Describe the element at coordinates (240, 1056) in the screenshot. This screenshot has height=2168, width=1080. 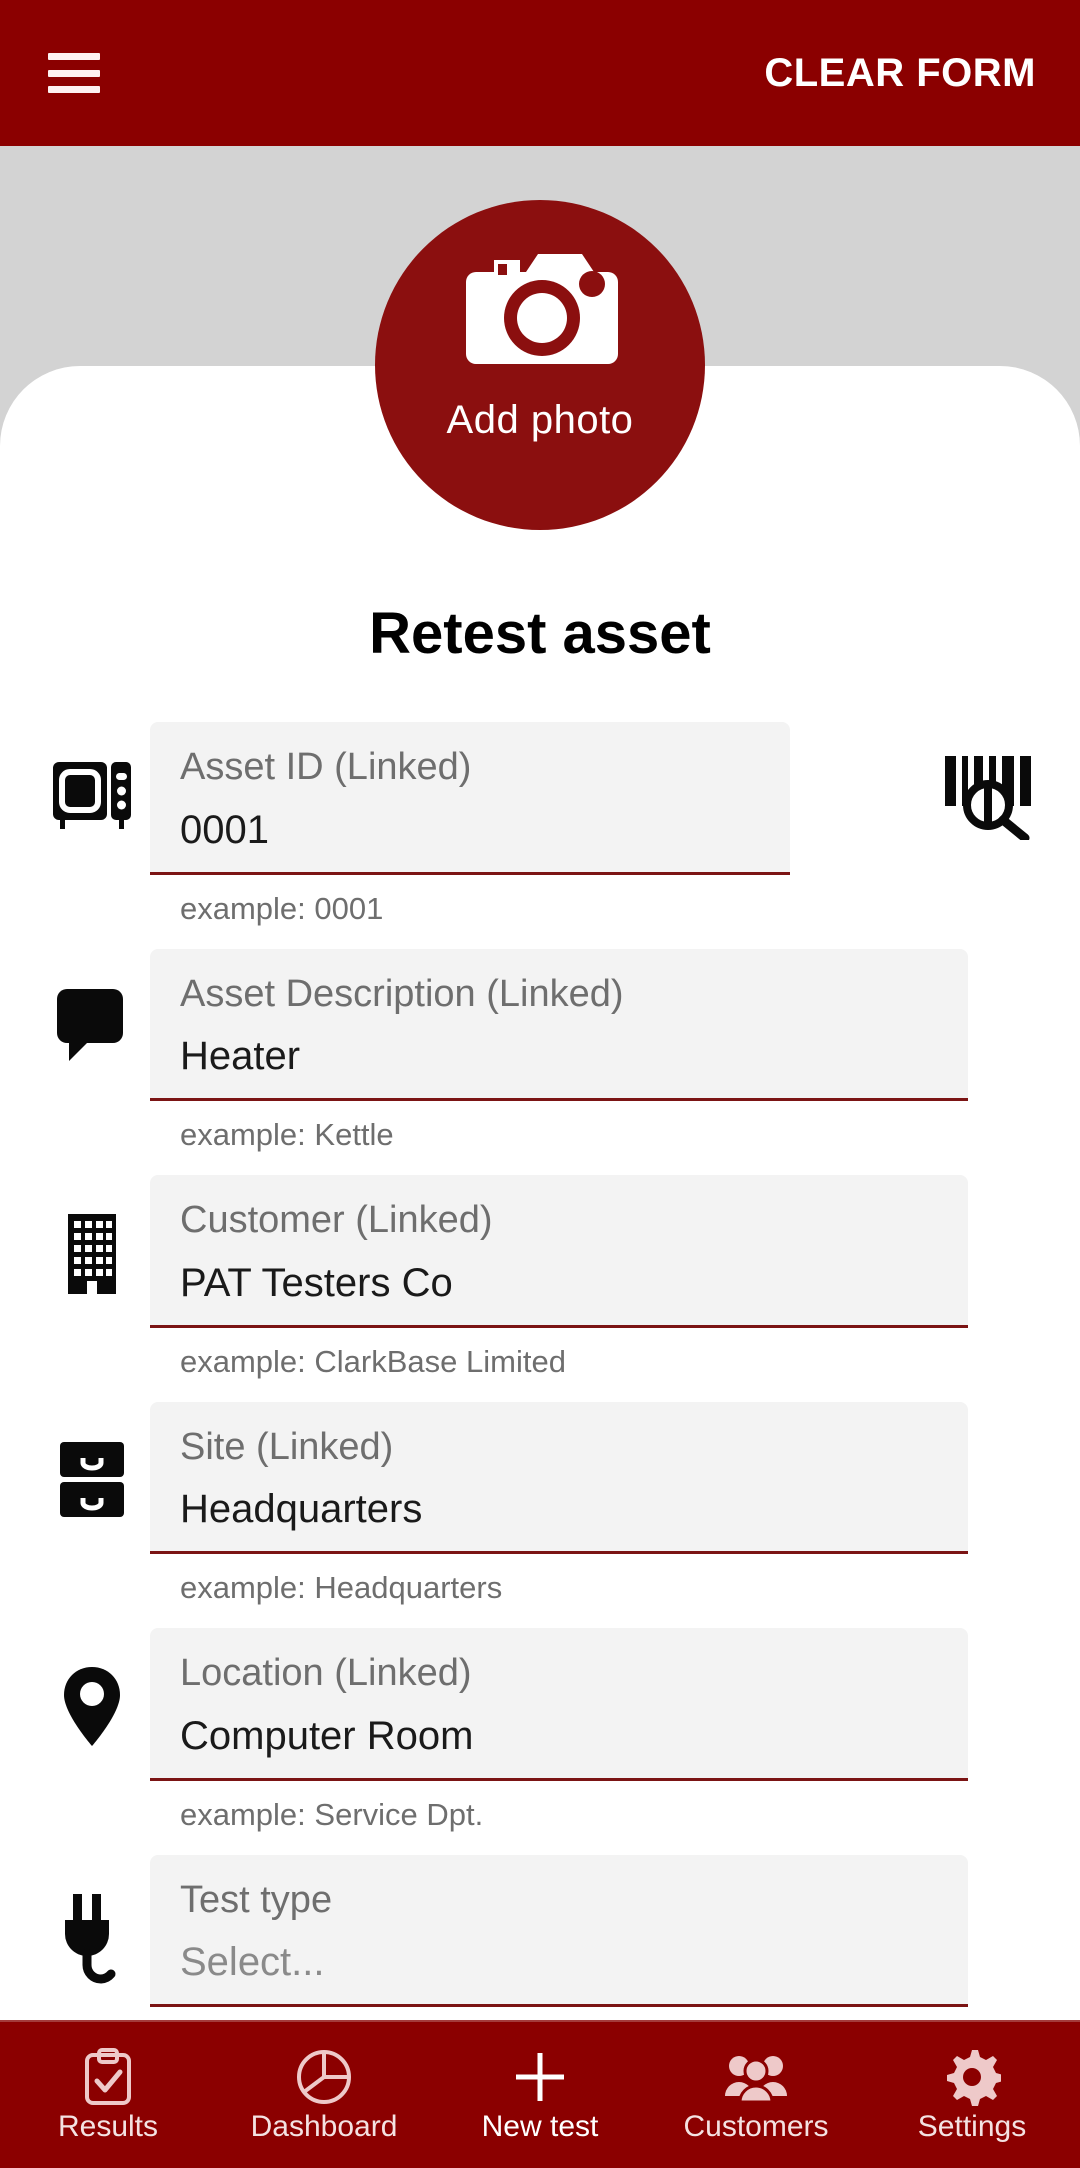
I see `asset-description-value: Heater` at that location.